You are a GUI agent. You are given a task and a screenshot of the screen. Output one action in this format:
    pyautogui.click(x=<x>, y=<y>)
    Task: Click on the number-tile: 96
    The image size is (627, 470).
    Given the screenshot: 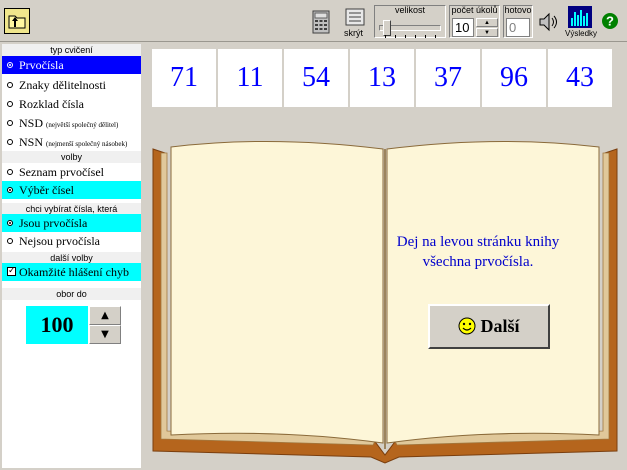 What is the action you would take?
    pyautogui.click(x=514, y=78)
    